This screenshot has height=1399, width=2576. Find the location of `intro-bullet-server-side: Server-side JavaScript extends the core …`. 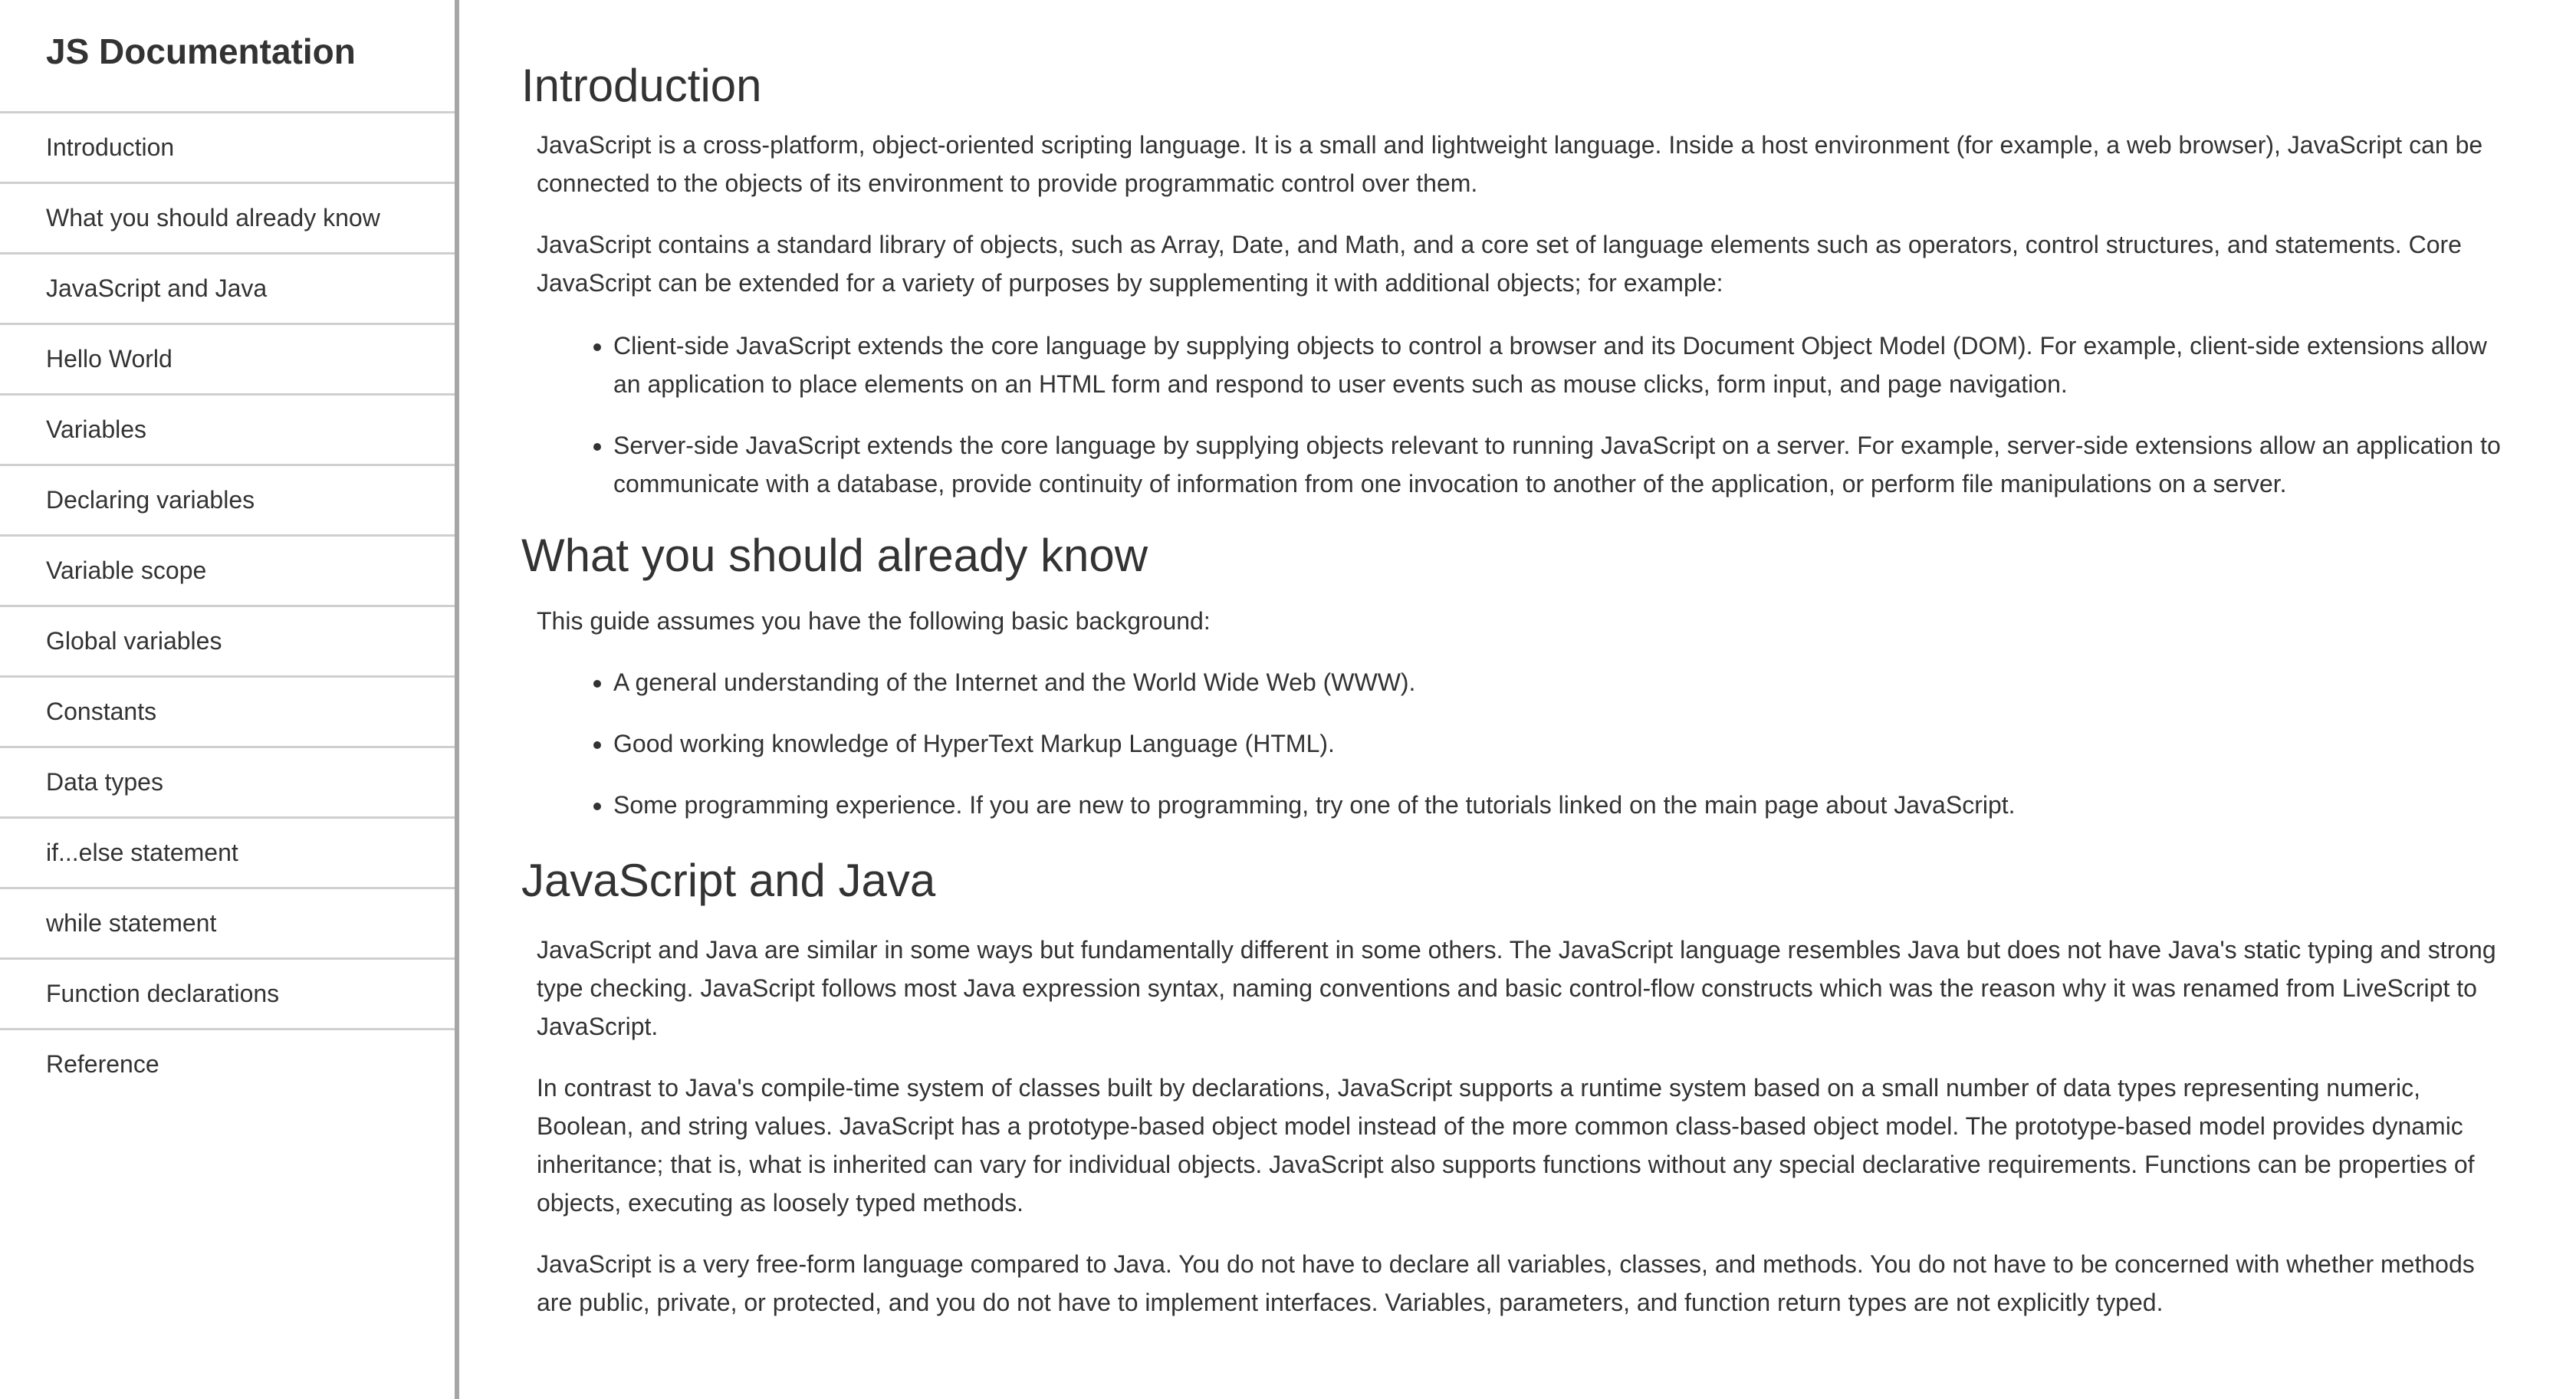

intro-bullet-server-side: Server-side JavaScript extends the core … is located at coordinates (1560, 464).